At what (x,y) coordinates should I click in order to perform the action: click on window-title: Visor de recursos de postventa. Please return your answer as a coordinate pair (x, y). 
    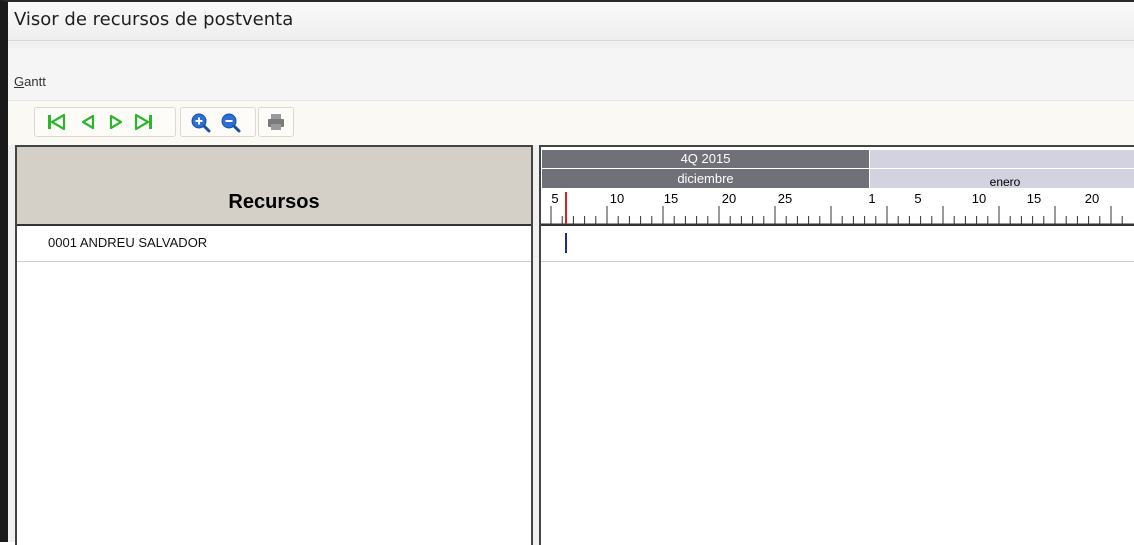
    Looking at the image, I should click on (154, 19).